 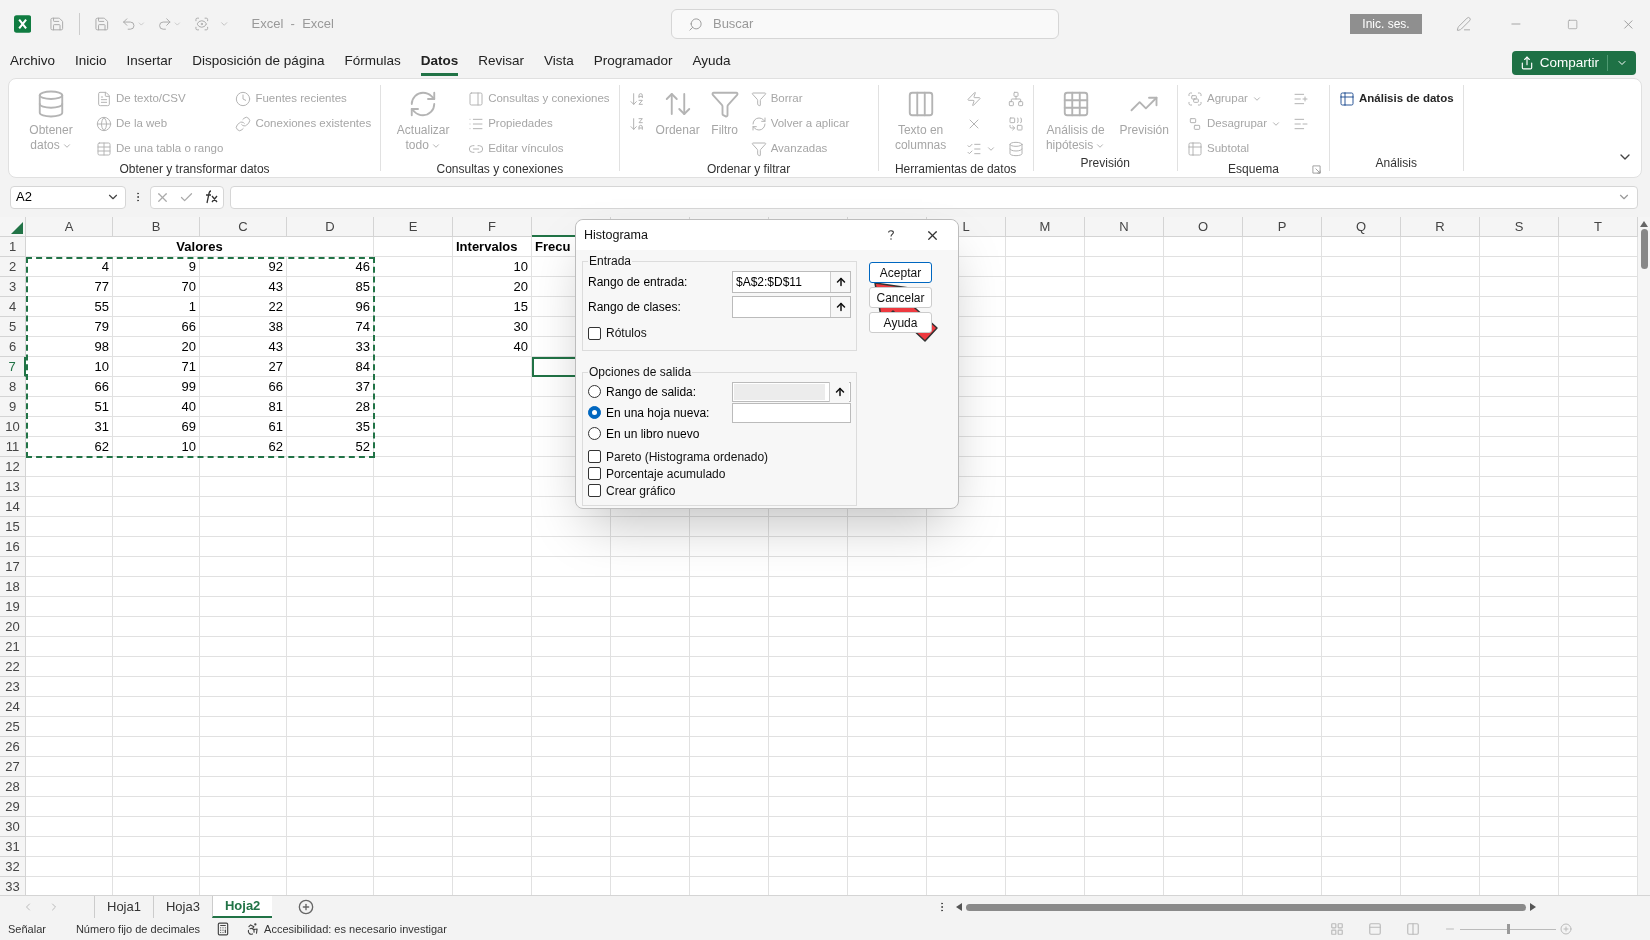 What do you see at coordinates (69, 227) in the screenshot?
I see `column-header: A` at bounding box center [69, 227].